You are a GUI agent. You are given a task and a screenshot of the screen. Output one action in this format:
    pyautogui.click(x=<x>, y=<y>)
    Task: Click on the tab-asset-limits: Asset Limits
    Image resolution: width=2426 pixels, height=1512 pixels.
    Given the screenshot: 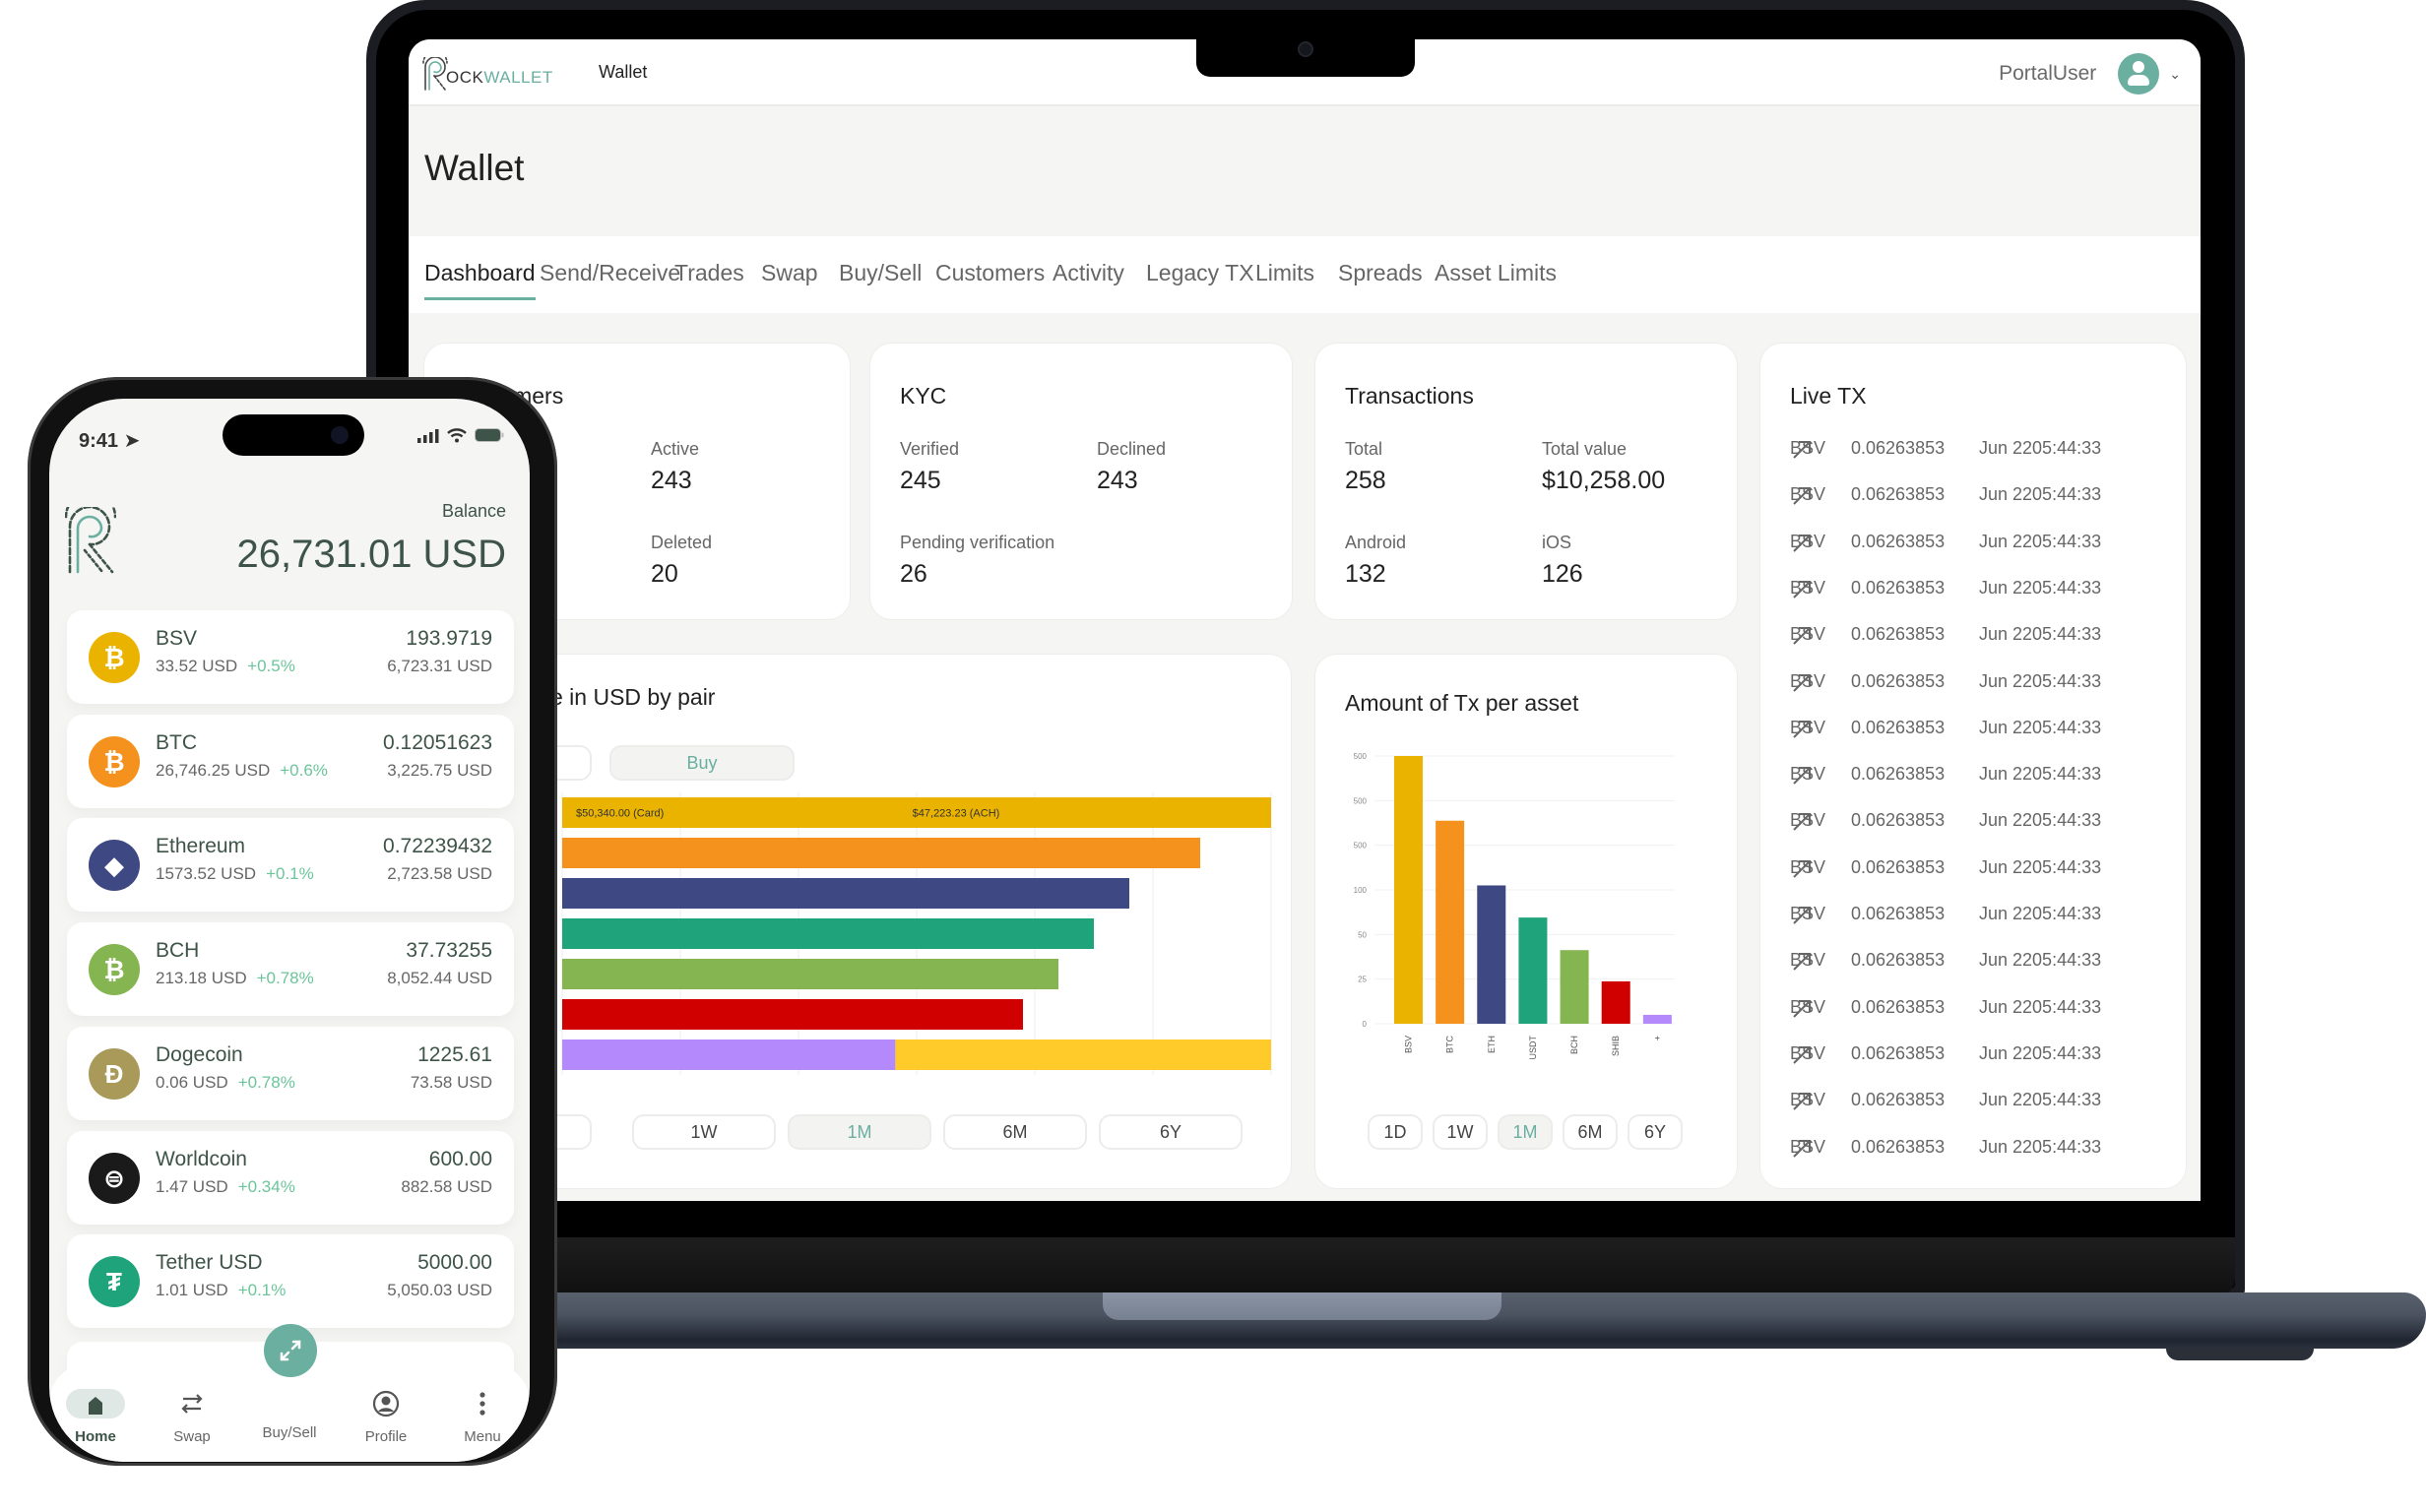 What is the action you would take?
    pyautogui.click(x=1496, y=273)
    